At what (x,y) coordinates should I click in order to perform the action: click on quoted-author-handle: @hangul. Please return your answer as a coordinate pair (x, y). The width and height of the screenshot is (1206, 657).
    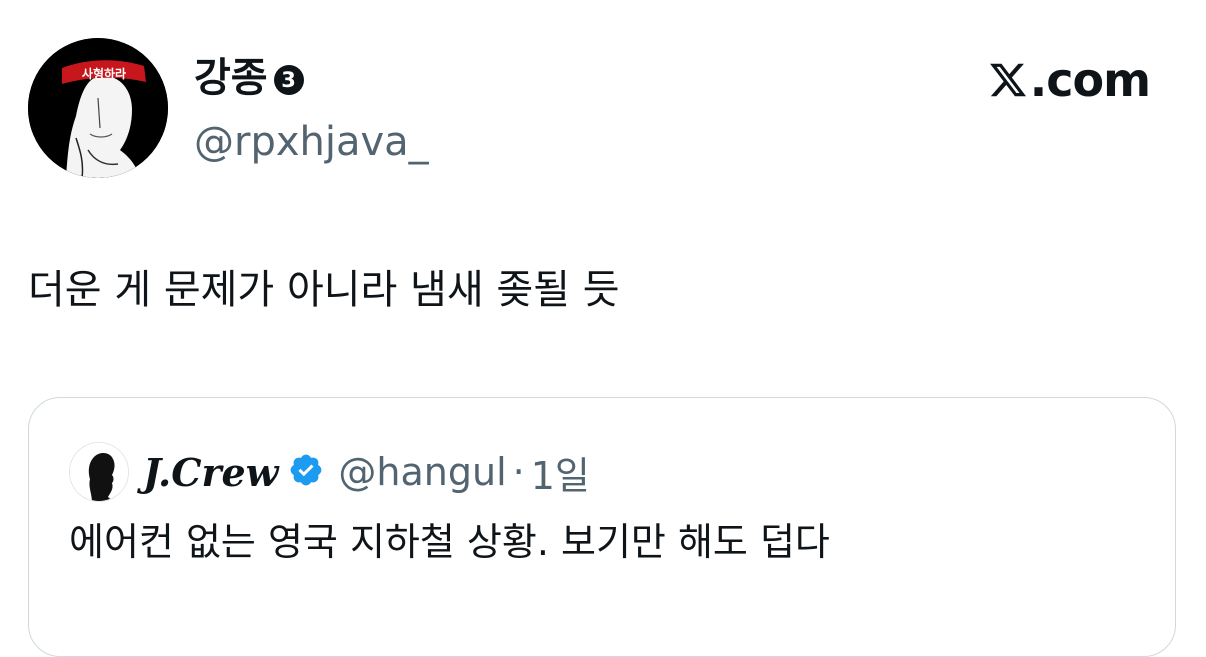
    Looking at the image, I should click on (422, 472).